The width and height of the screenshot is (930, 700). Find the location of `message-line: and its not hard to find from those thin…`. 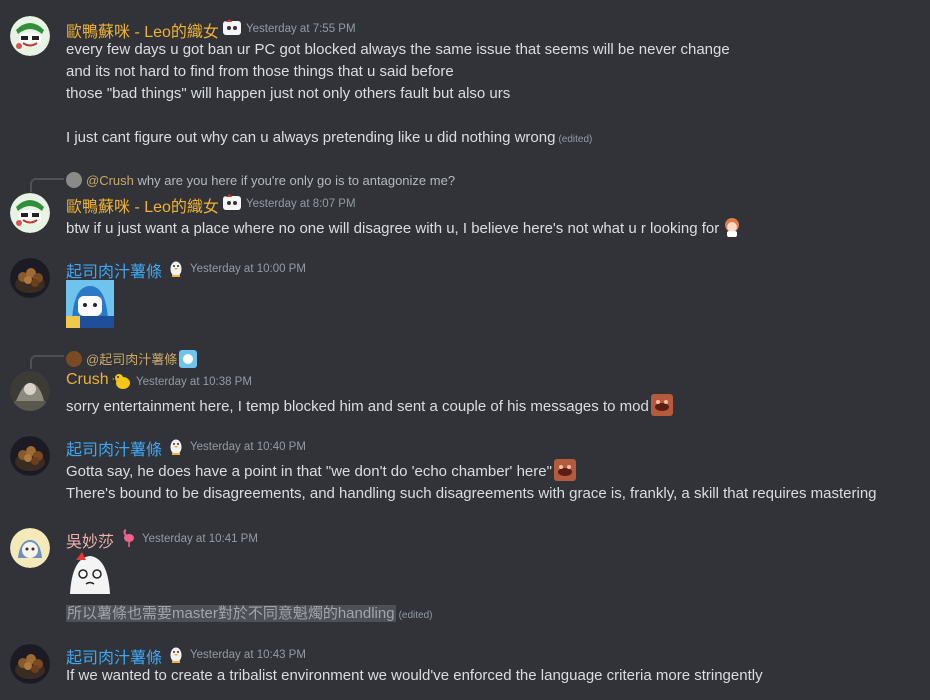

message-line: and its not hard to find from those thin… is located at coordinates (260, 71).